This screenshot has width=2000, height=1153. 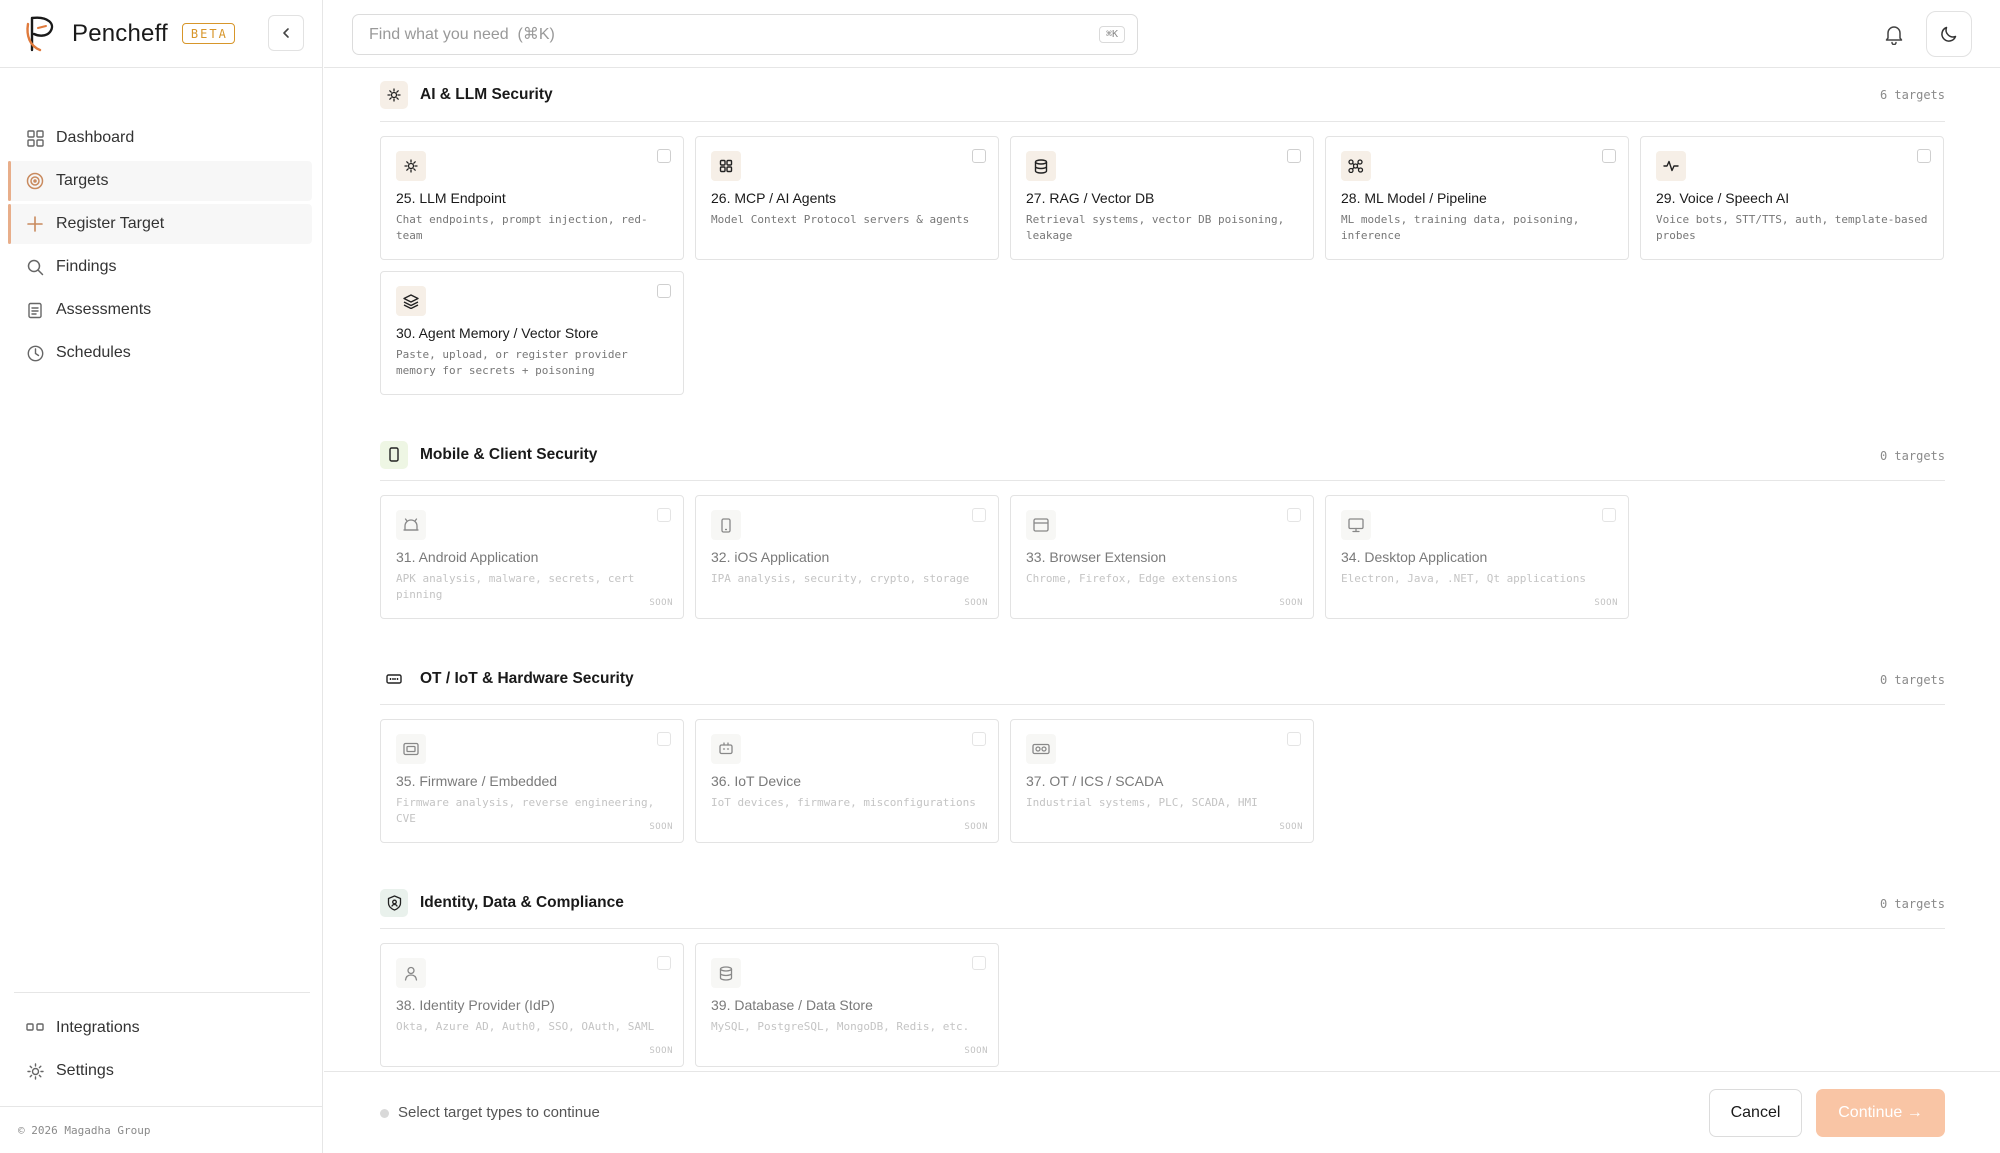 What do you see at coordinates (719, 34) in the screenshot?
I see `search-input` at bounding box center [719, 34].